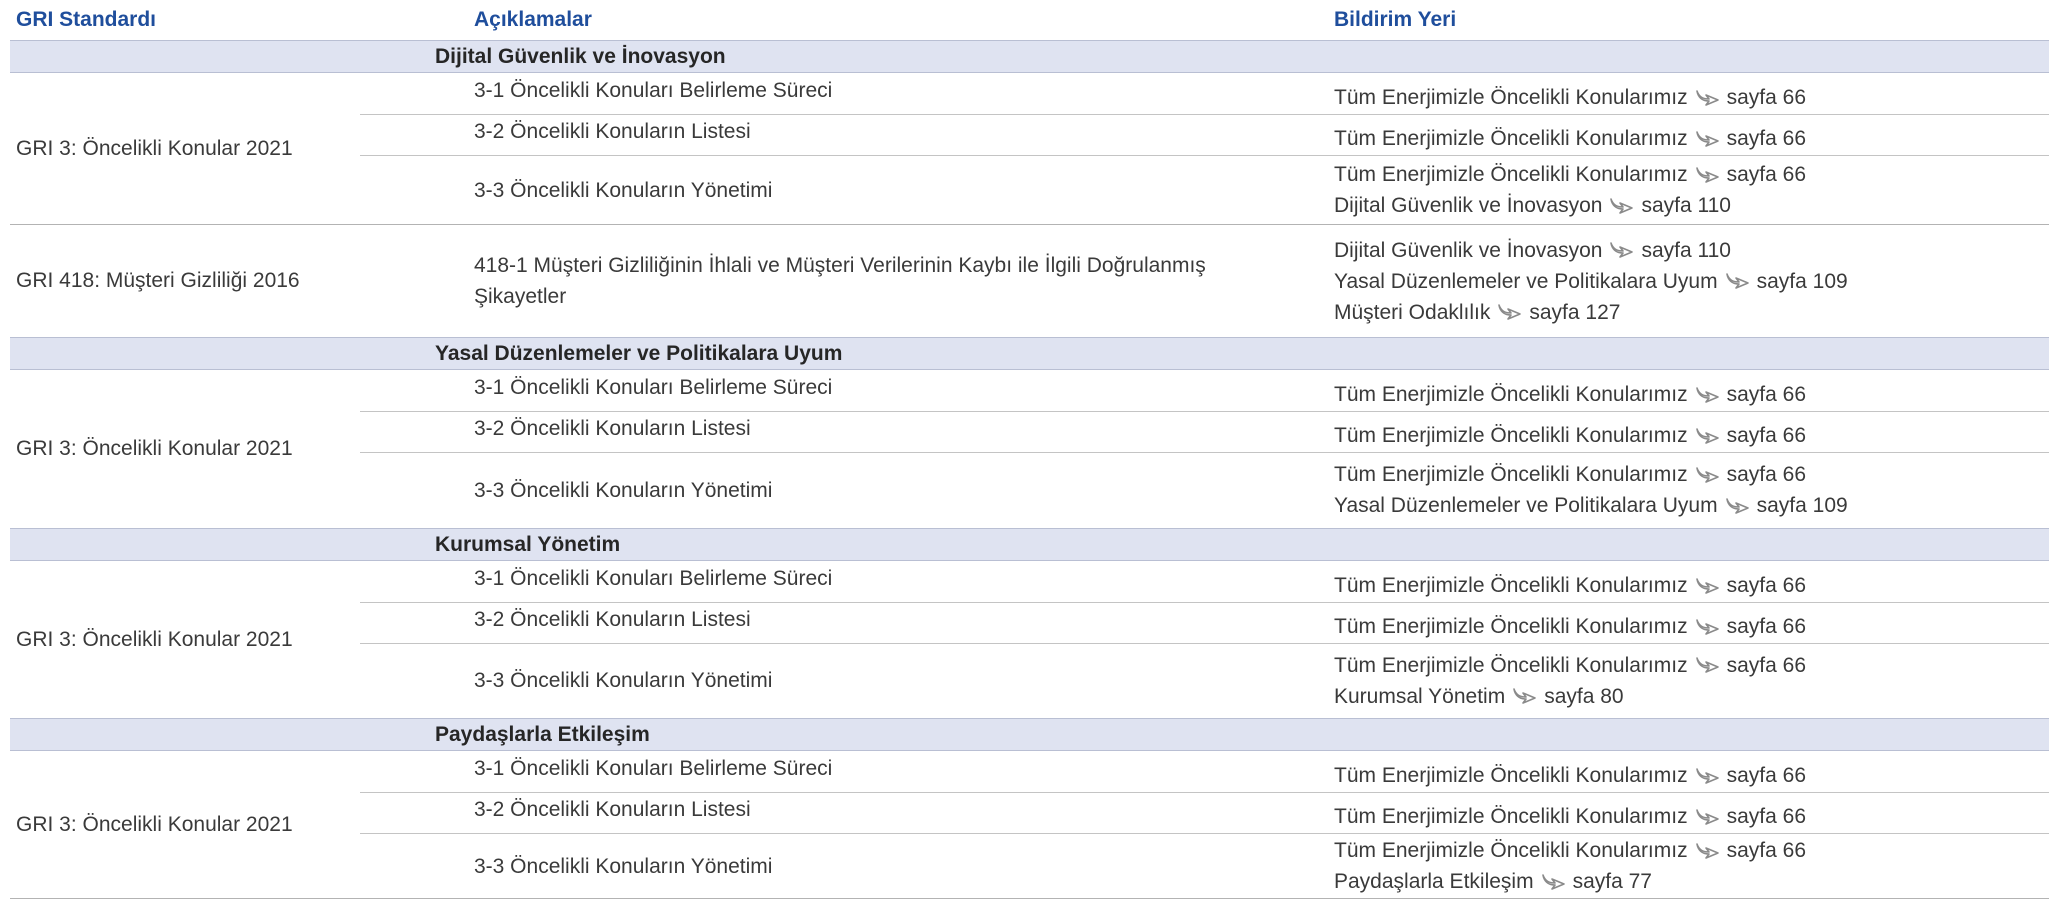  Describe the element at coordinates (158, 280) in the screenshot. I see `gri-standard: GRI 418: Müşteri Gizliliği 2016` at that location.